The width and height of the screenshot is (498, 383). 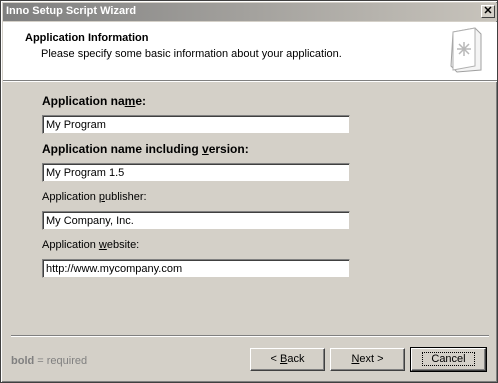 What do you see at coordinates (250, 336) in the screenshot?
I see `footer-divider-highlight` at bounding box center [250, 336].